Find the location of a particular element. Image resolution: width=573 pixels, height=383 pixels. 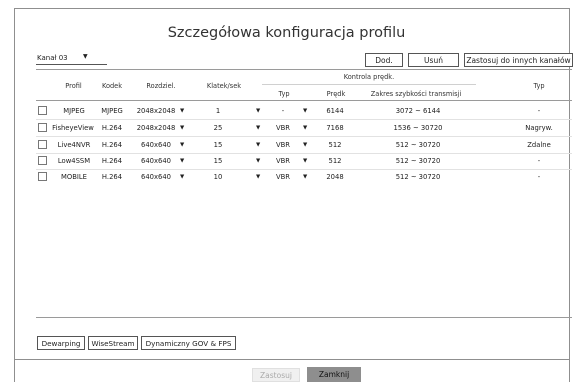

wisestream-button: WiseStream is located at coordinates (113, 343).